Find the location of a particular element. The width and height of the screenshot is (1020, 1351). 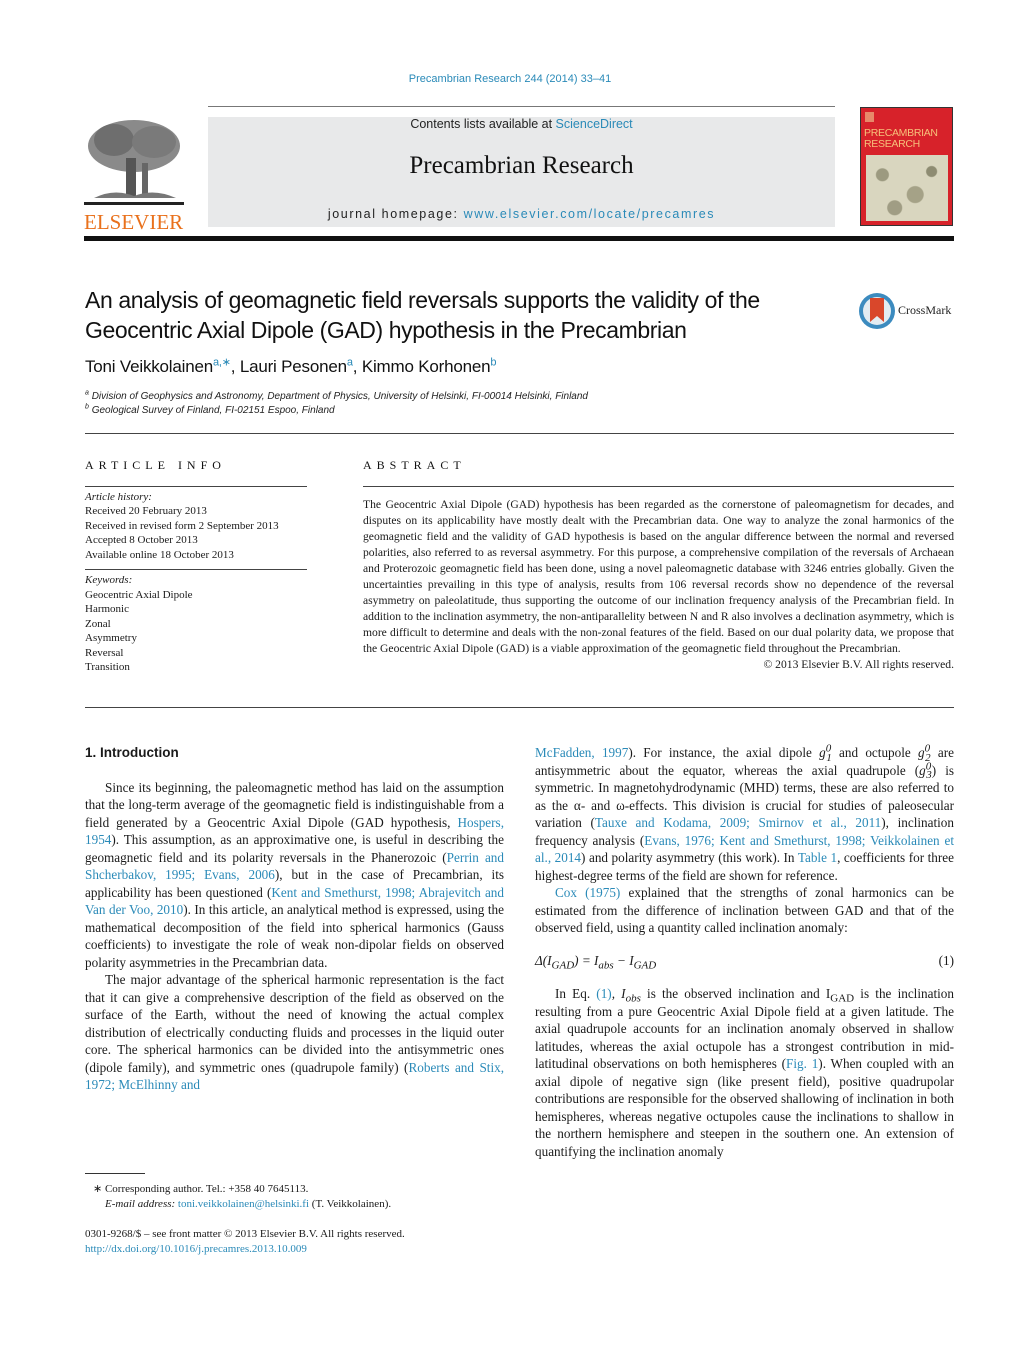

footnote-rule is located at coordinates (115, 1173).